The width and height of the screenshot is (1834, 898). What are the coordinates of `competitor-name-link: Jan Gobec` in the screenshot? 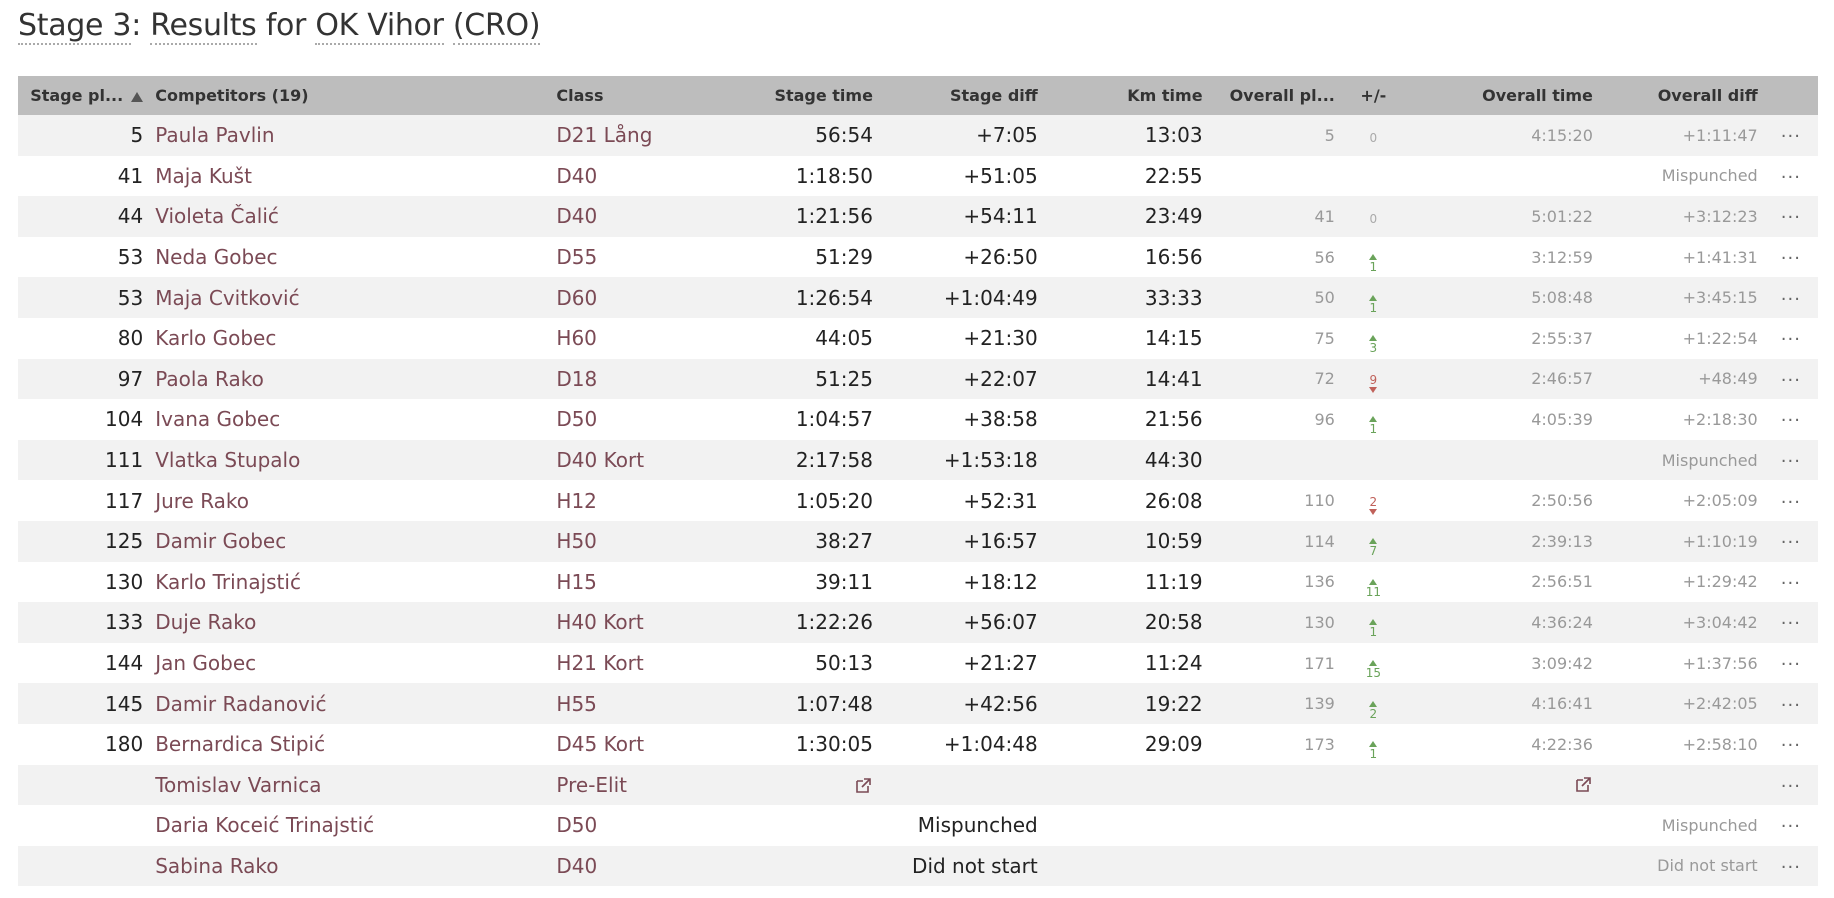 It's located at (349, 663).